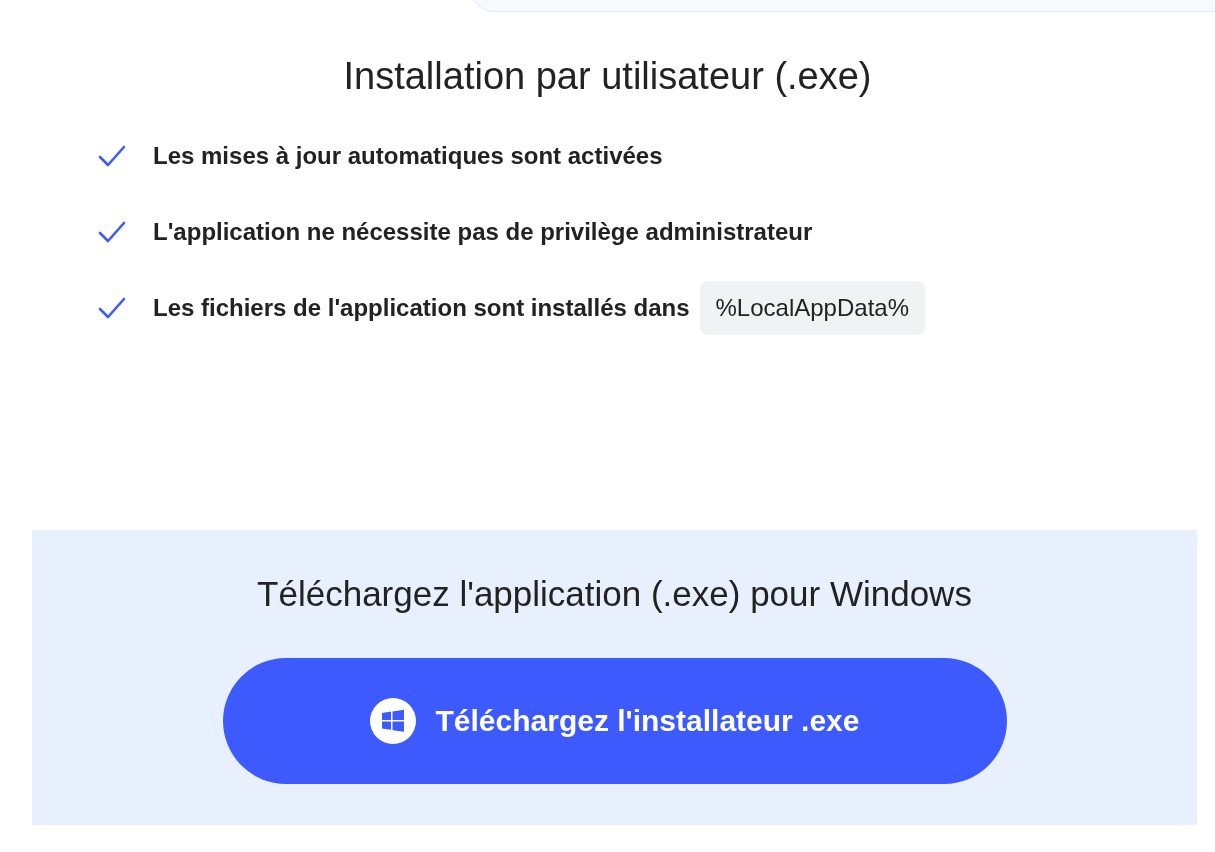  I want to click on code-chip: %LocalAppData%, so click(812, 308).